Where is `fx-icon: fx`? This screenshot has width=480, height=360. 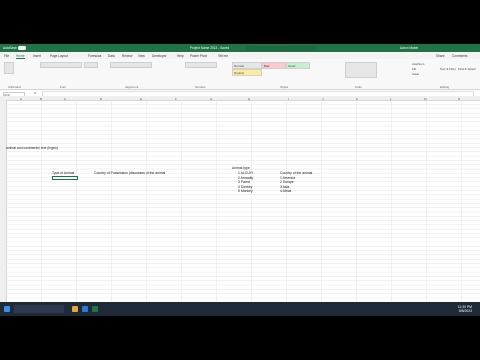 fx-icon: fx is located at coordinates (35, 93).